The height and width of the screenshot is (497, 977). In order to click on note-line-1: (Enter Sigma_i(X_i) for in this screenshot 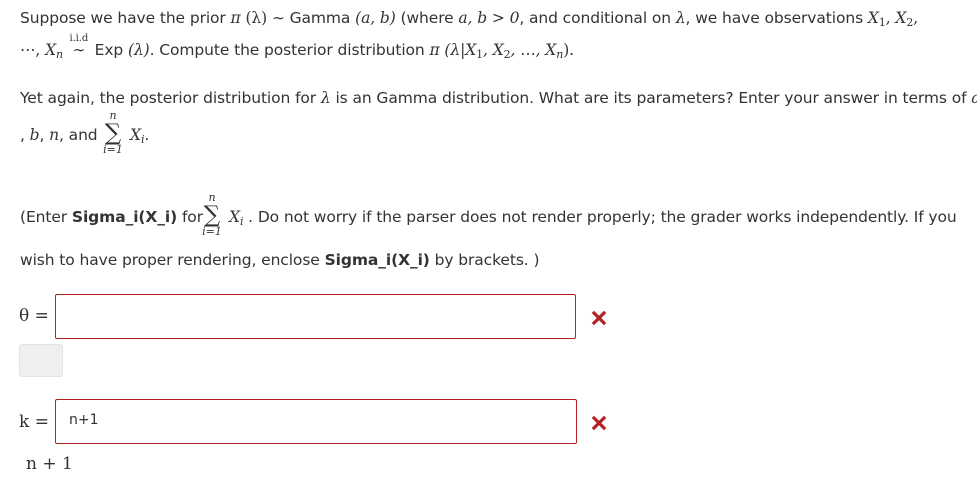, I will do `click(111, 217)`.